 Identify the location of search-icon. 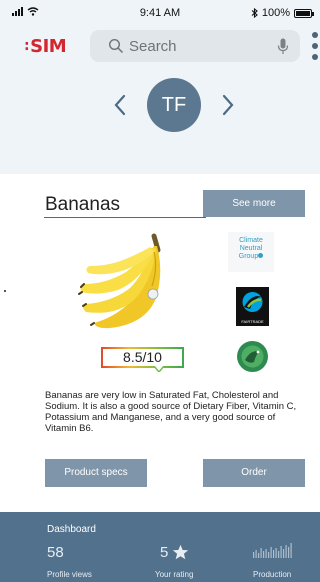
(116, 46).